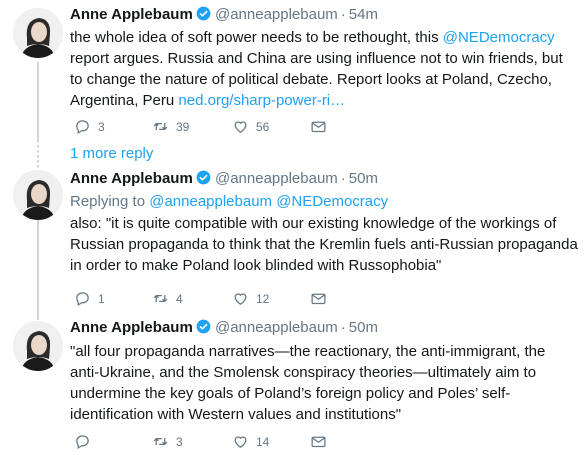 The width and height of the screenshot is (586, 455). I want to click on like-button: 14, so click(250, 441).